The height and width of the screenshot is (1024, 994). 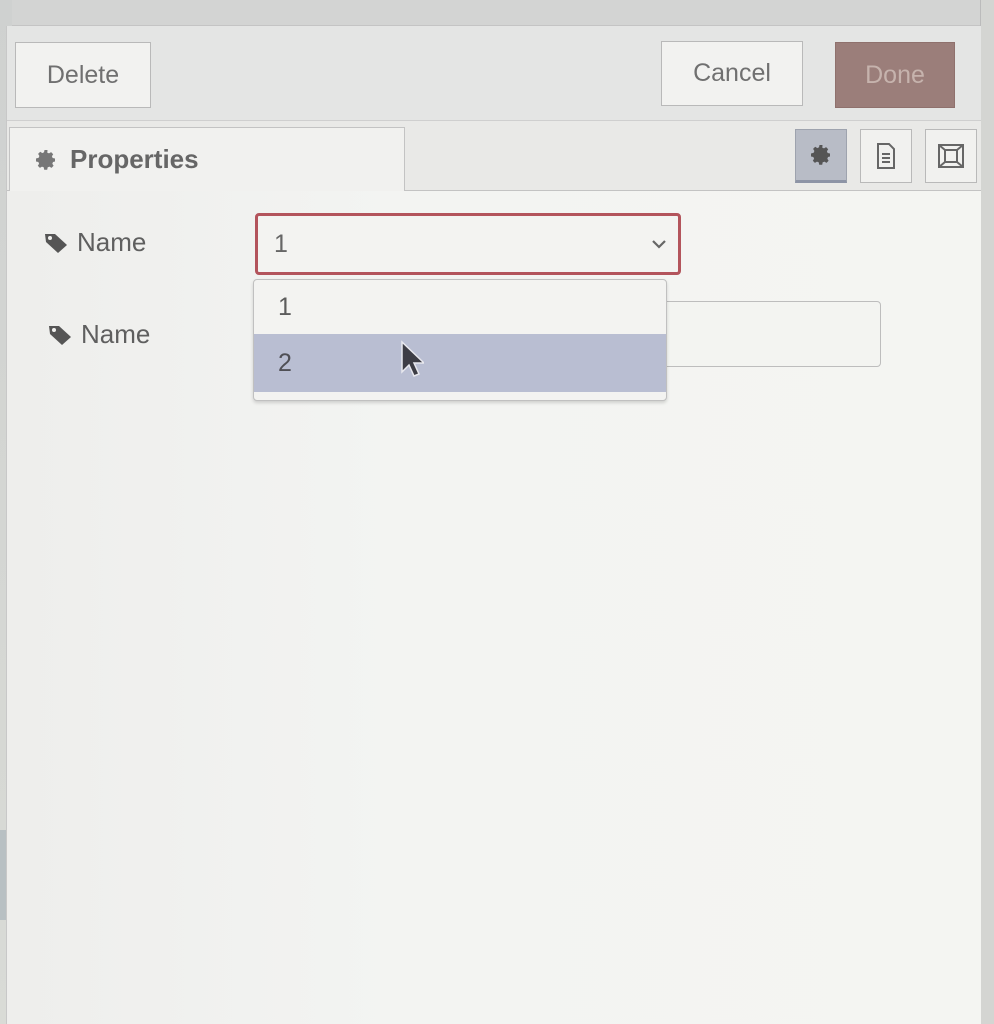 I want to click on dropdown-option-1: 1, so click(x=460, y=307).